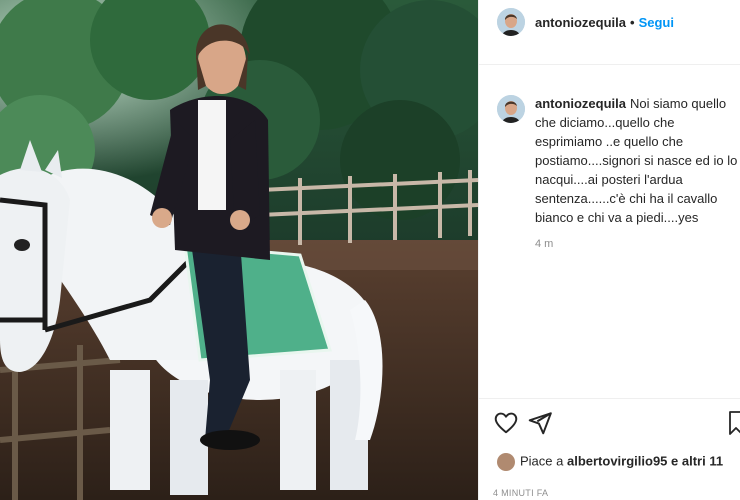  I want to click on header-username: antoniozequila, so click(580, 22).